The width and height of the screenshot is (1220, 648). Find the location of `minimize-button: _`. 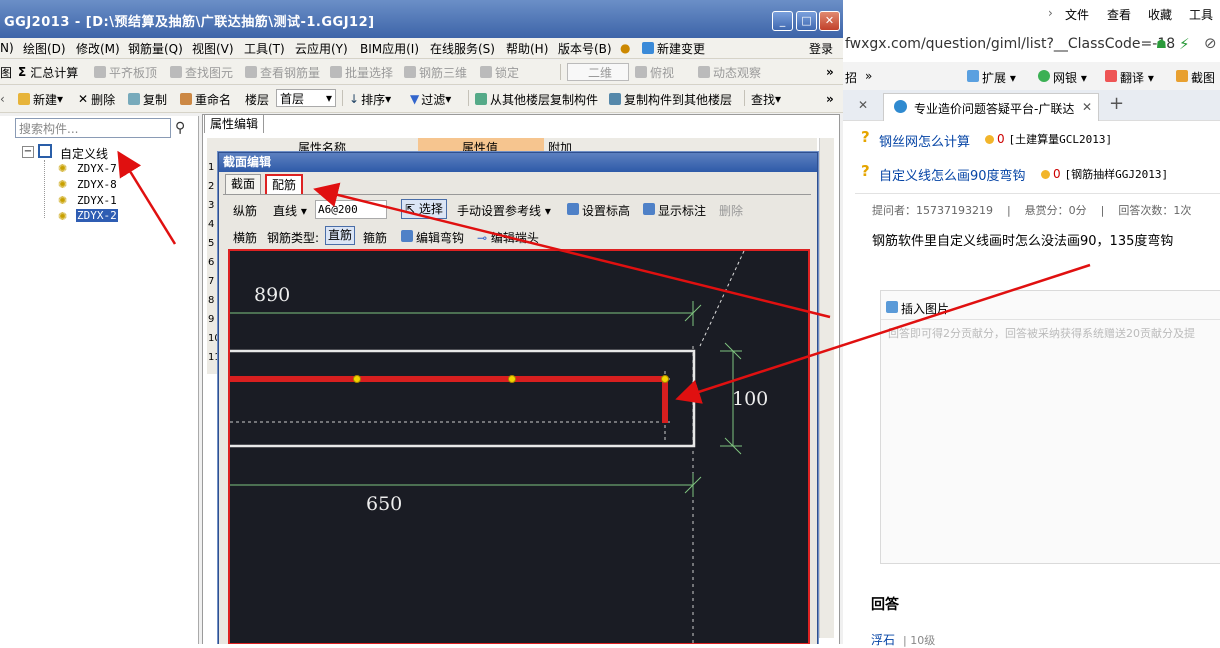

minimize-button: _ is located at coordinates (782, 21).